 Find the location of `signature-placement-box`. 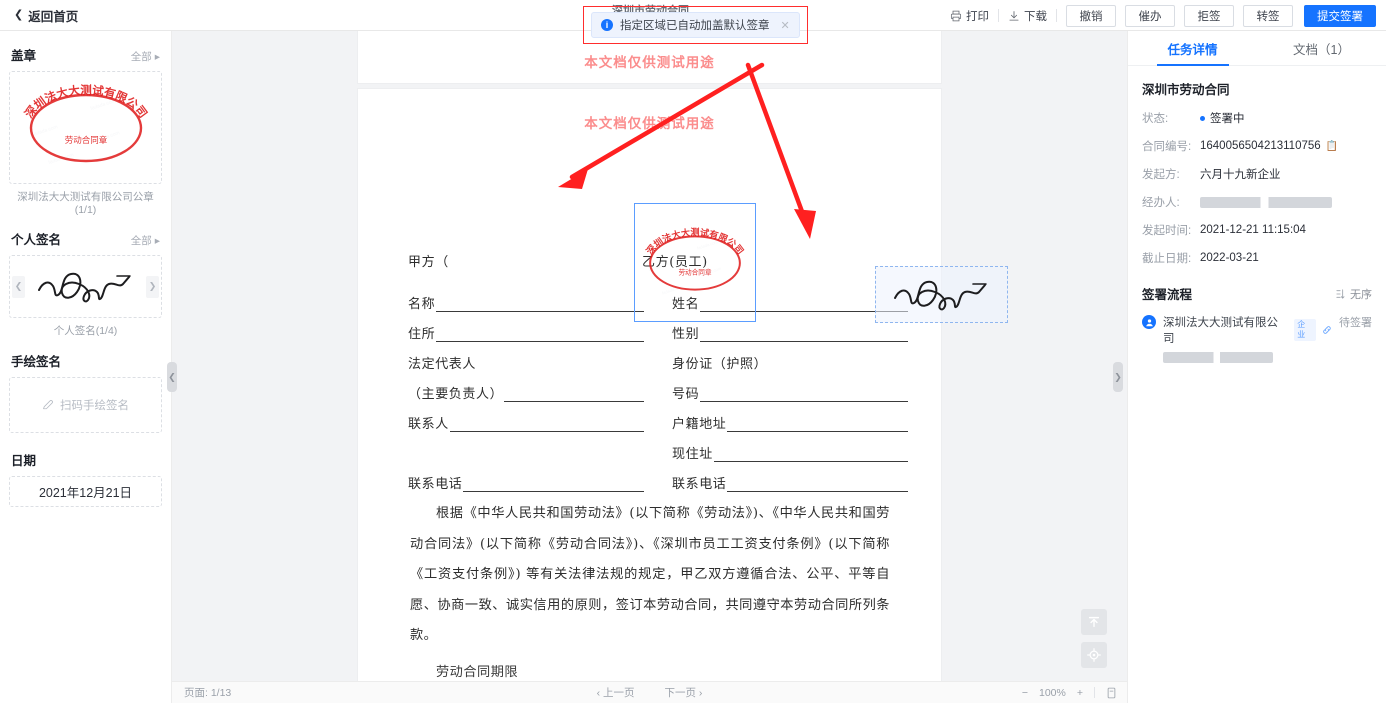

signature-placement-box is located at coordinates (941, 294).